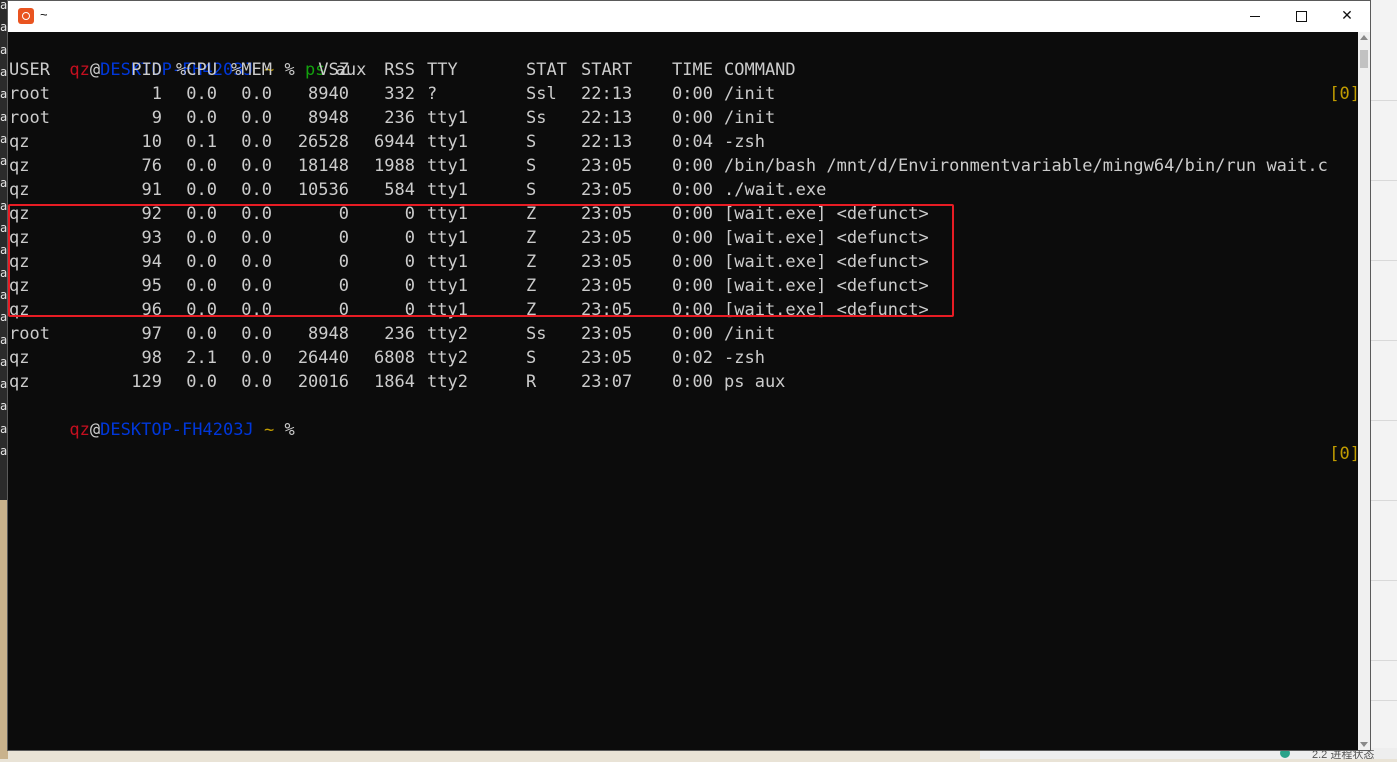  I want to click on cell-stat: Ss, so click(536, 334).